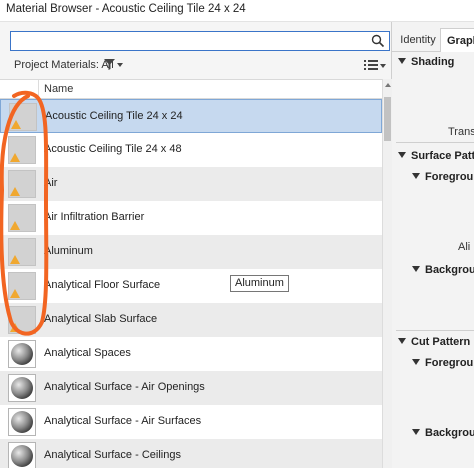 The width and height of the screenshot is (474, 468). I want to click on search-icon, so click(378, 41).